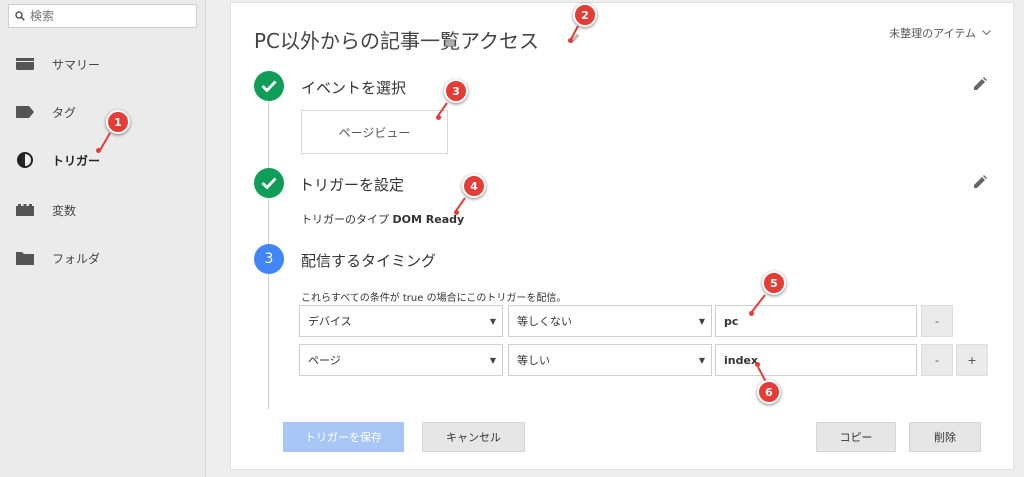 This screenshot has width=1024, height=477. What do you see at coordinates (473, 437) in the screenshot?
I see `cancel-button: キャンセル` at bounding box center [473, 437].